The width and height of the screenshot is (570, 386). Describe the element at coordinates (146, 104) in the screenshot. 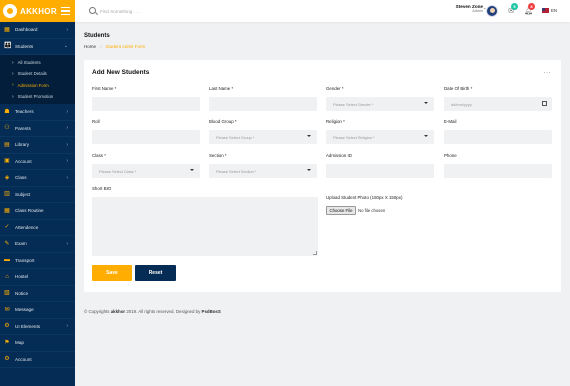

I see `first-name-input` at that location.